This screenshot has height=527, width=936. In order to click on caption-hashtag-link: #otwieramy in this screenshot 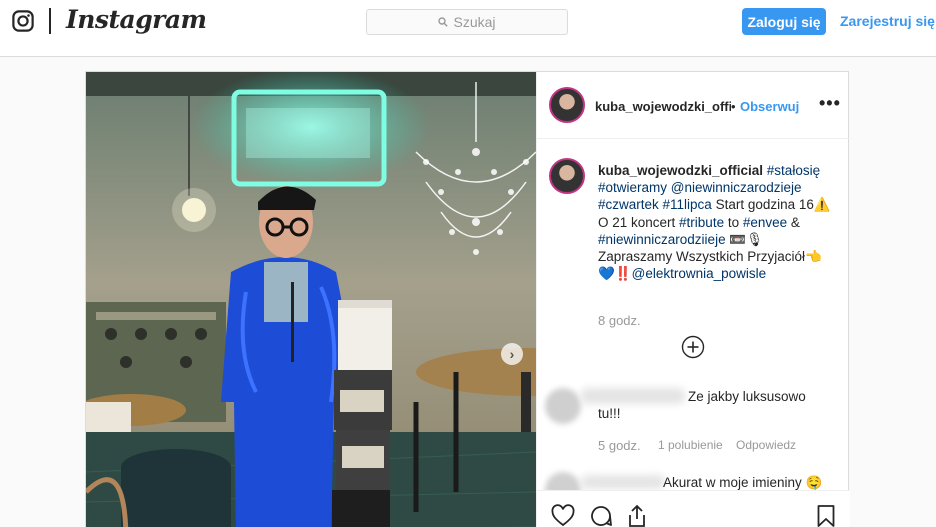, I will do `click(632, 187)`.